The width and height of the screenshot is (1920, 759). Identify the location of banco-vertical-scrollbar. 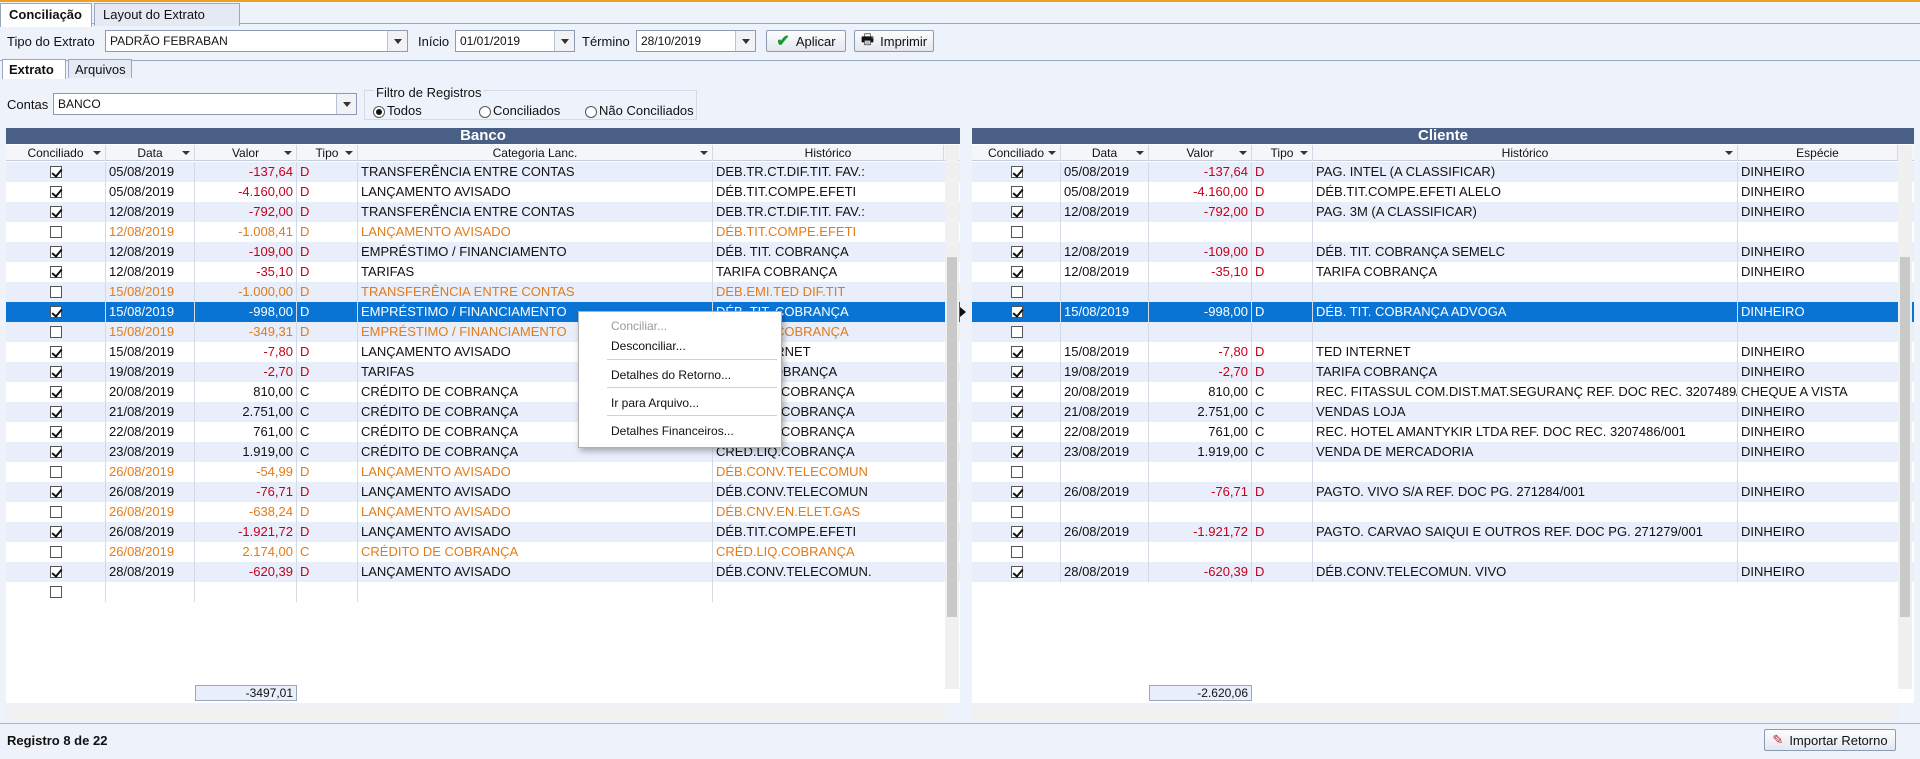
(952, 417).